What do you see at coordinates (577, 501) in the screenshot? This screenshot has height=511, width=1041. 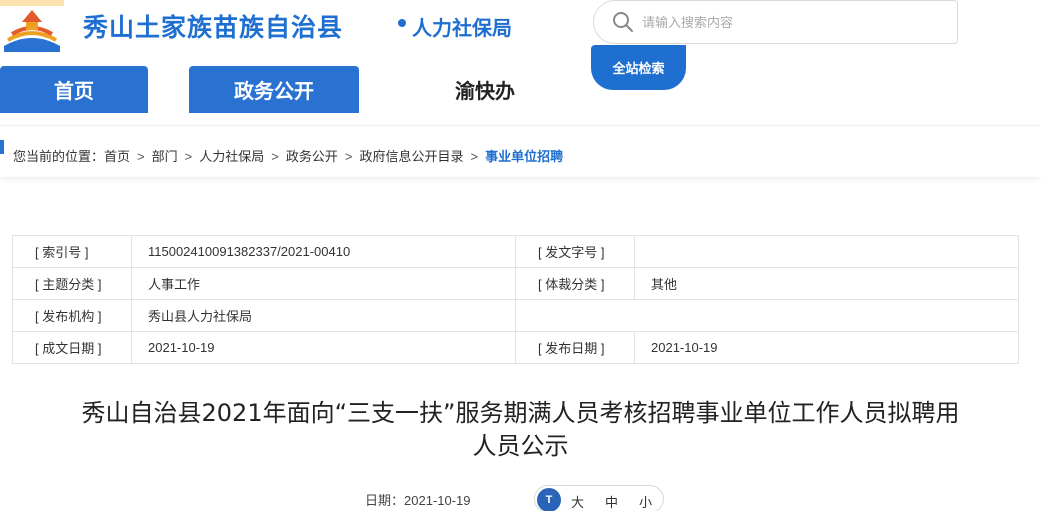 I see `font-size-large: 大` at bounding box center [577, 501].